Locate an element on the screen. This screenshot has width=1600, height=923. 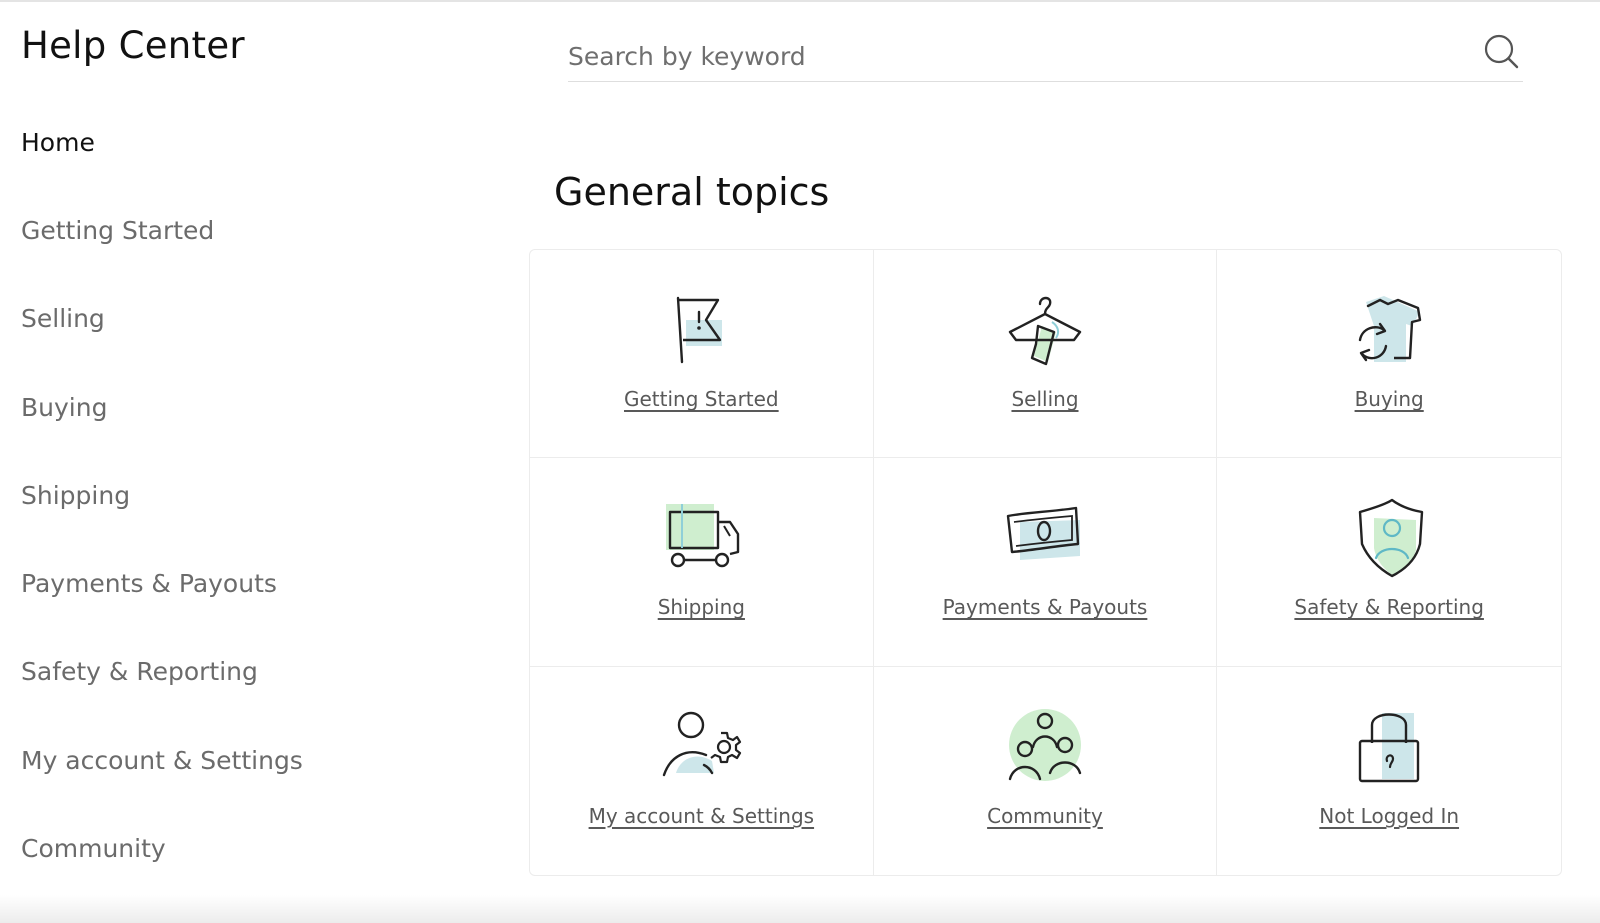
topic-card-buying: Buying is located at coordinates (1389, 354).